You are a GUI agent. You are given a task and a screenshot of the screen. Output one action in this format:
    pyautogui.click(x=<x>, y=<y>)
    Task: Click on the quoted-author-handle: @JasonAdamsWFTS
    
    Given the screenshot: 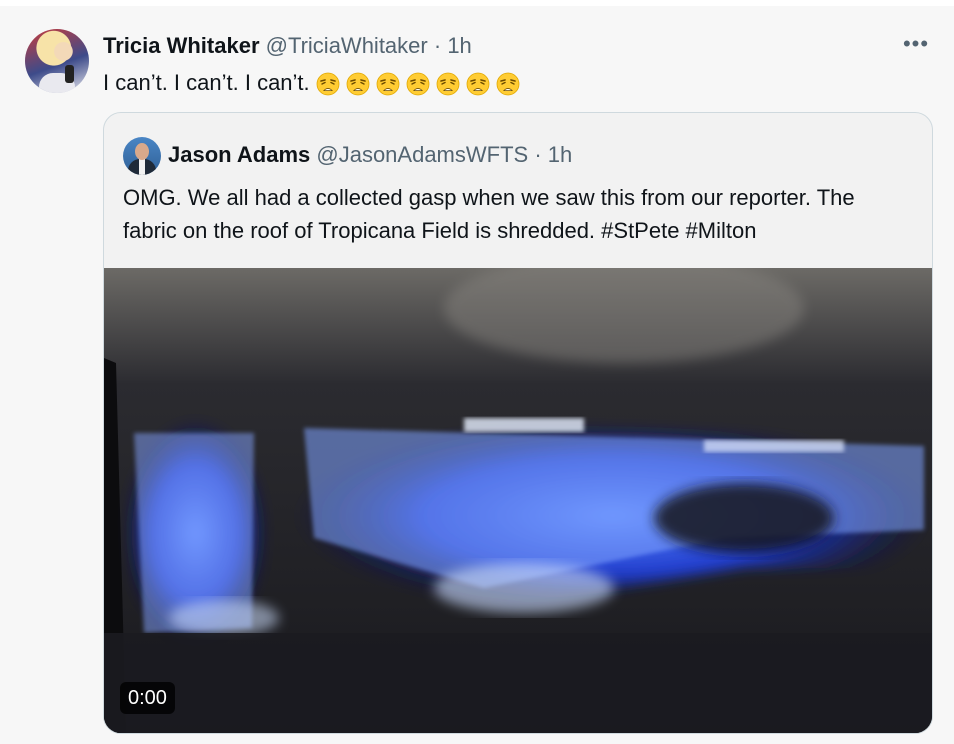 What is the action you would take?
    pyautogui.click(x=422, y=154)
    